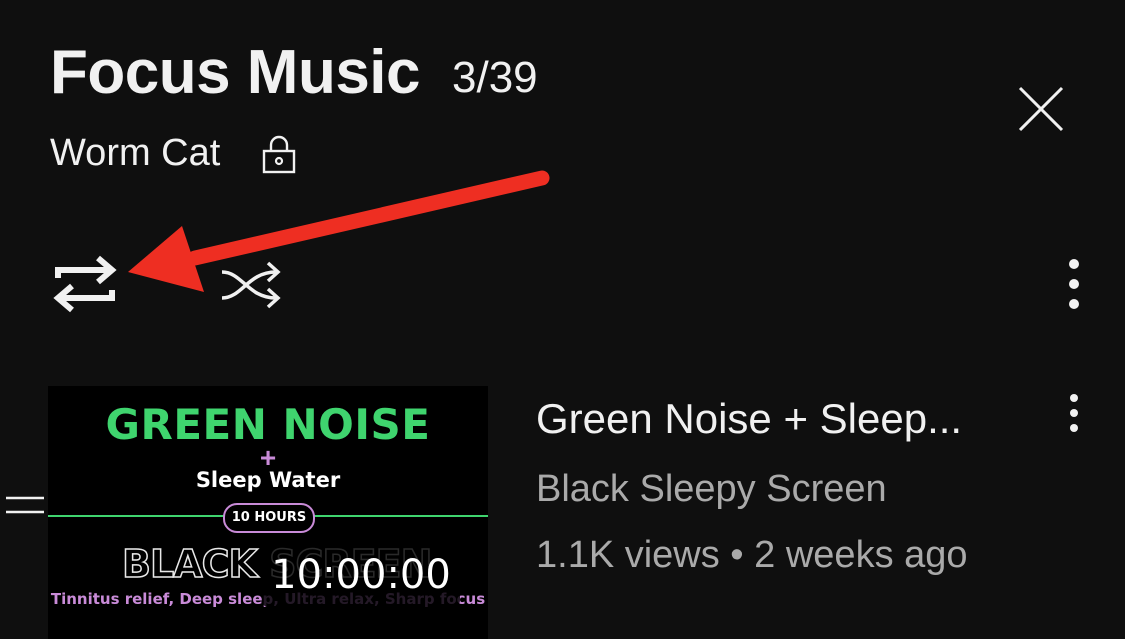 Image resolution: width=1125 pixels, height=639 pixels. What do you see at coordinates (495, 77) in the screenshot?
I see `playlist-position: 3/39` at bounding box center [495, 77].